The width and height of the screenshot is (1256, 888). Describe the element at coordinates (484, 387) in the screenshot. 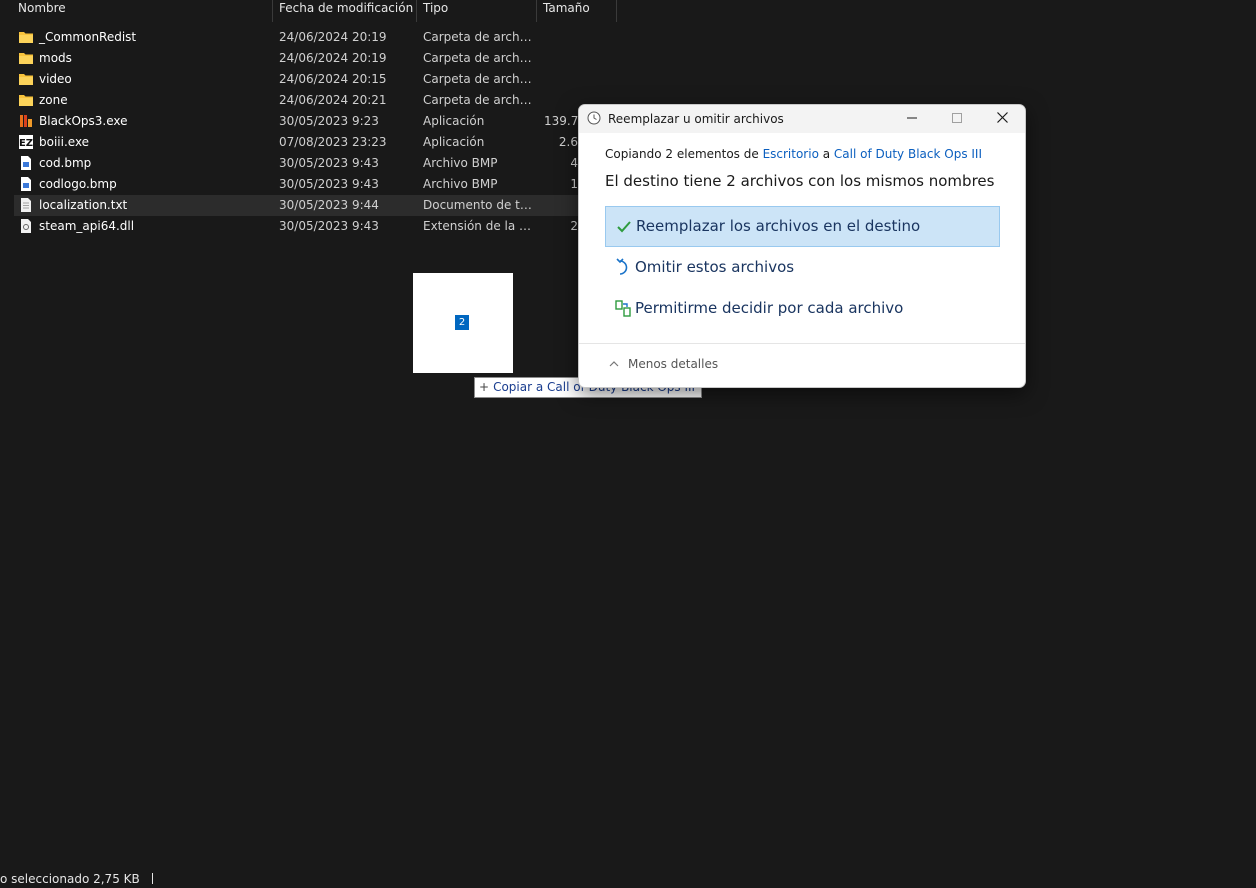

I see `plus-icon: +` at that location.